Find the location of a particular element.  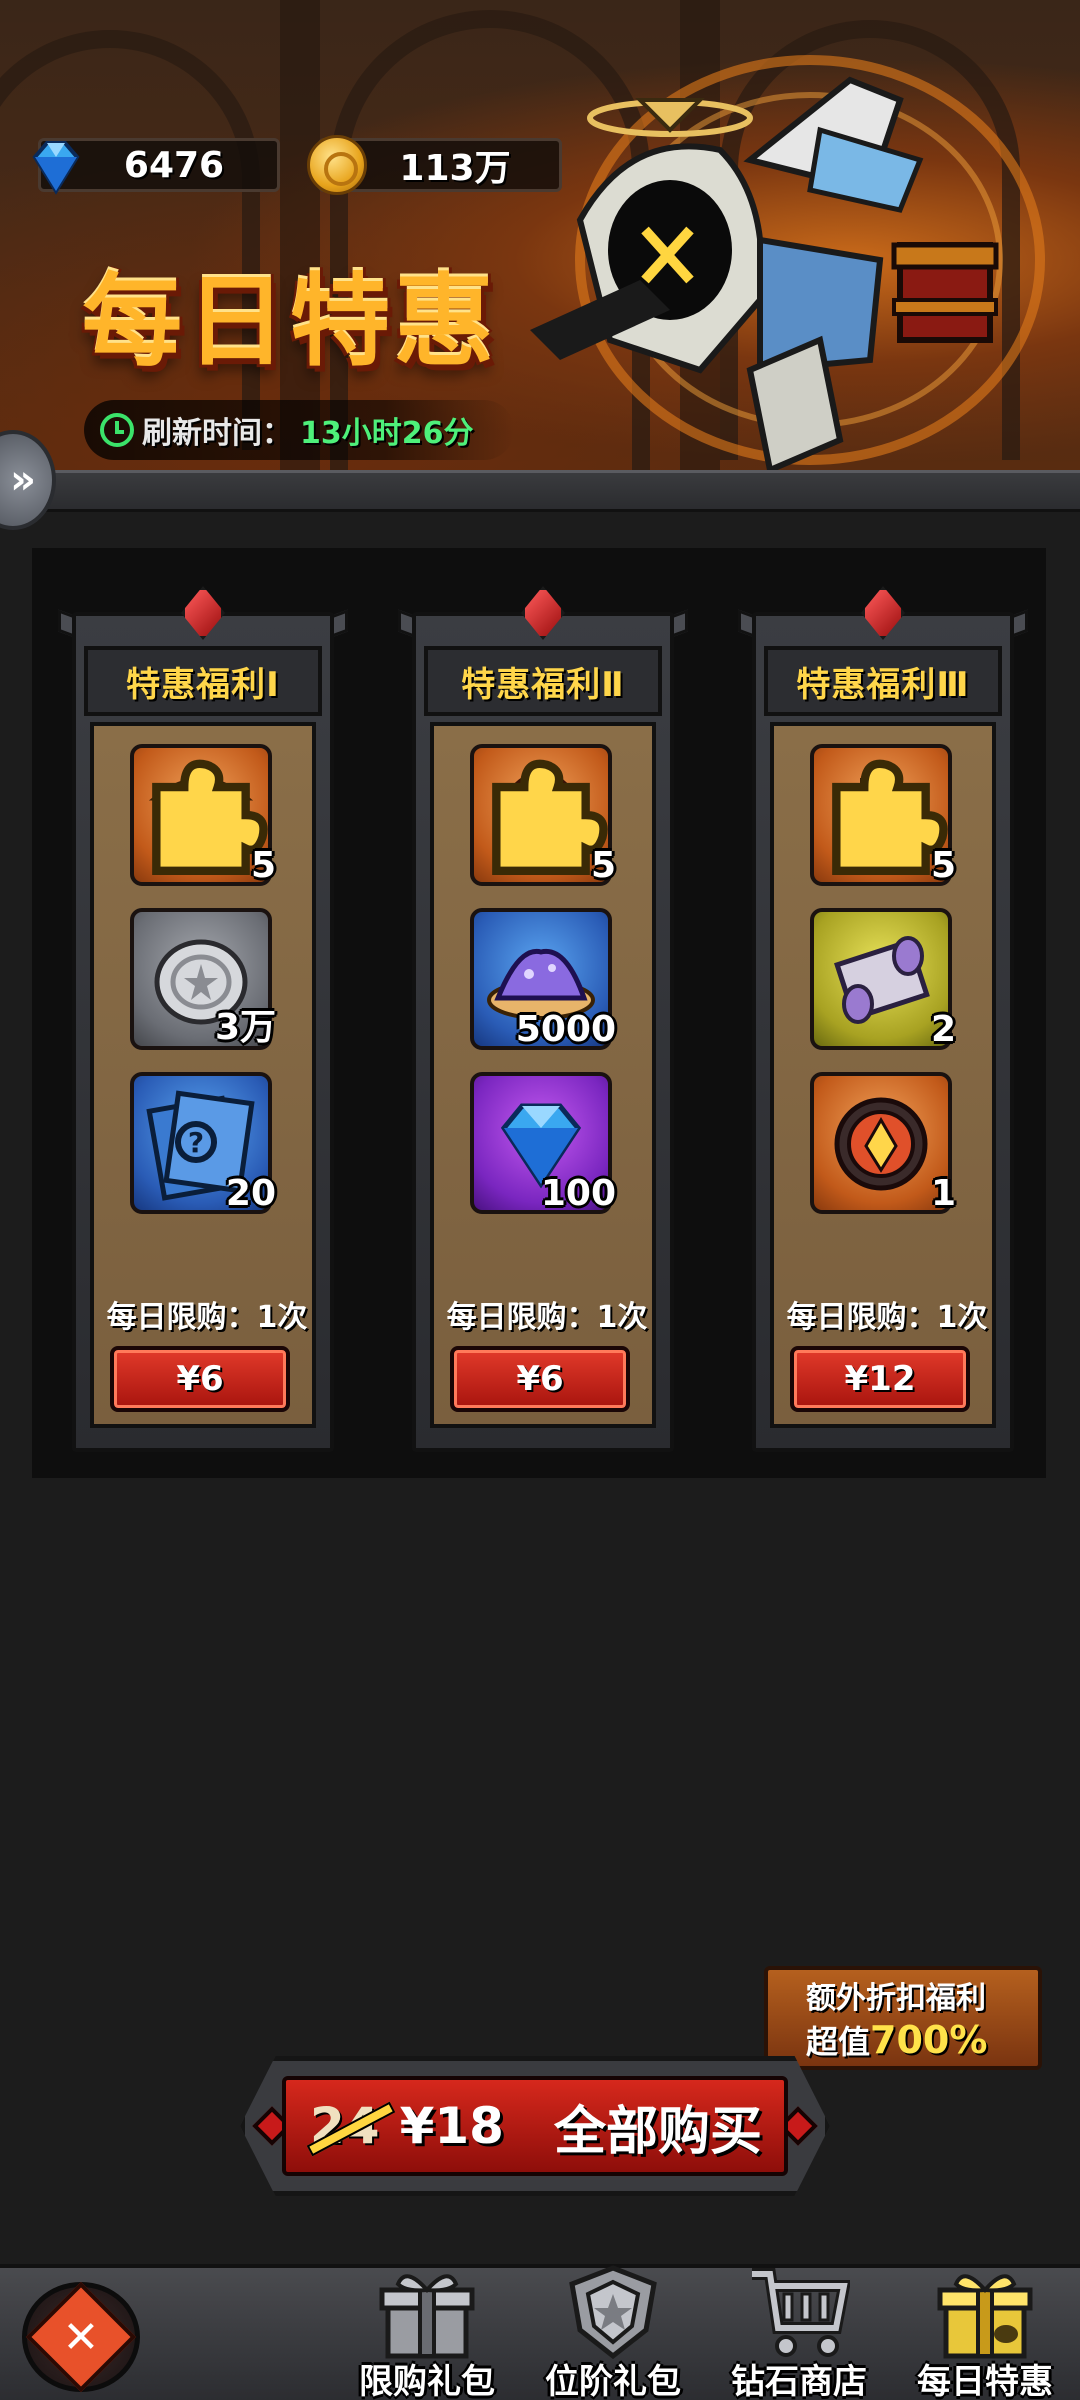

bonus-percent: 700% is located at coordinates (929, 2040).